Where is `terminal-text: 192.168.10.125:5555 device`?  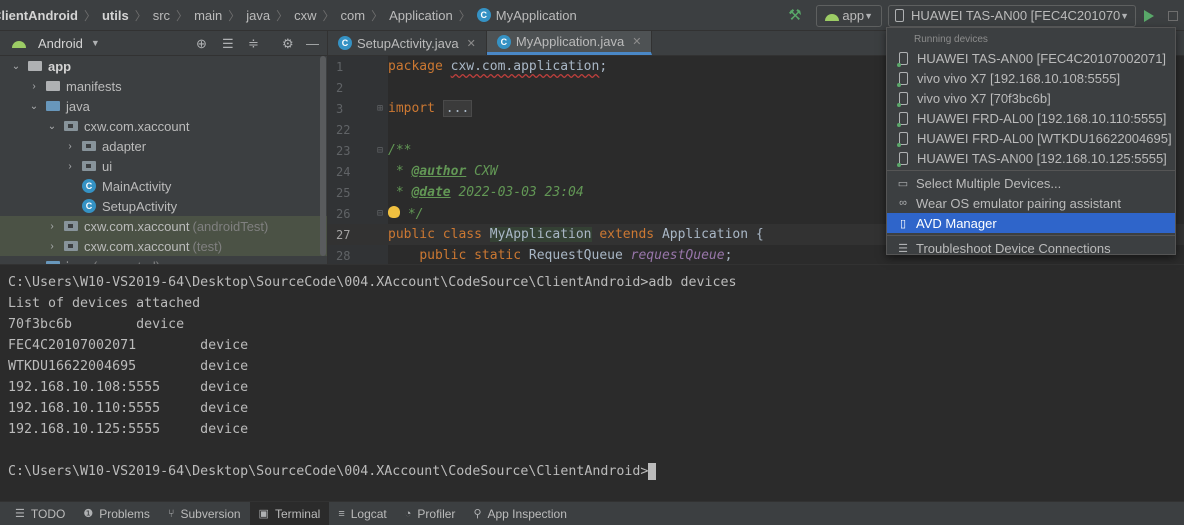 terminal-text: 192.168.10.125:5555 device is located at coordinates (128, 429).